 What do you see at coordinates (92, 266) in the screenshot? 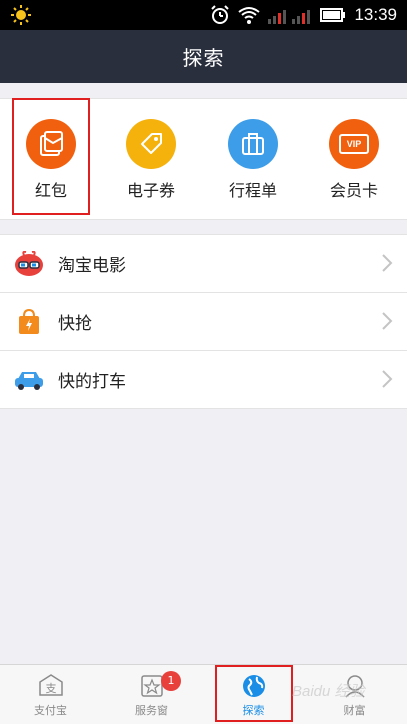
I see `list-item-label: 淘宝电影` at bounding box center [92, 266].